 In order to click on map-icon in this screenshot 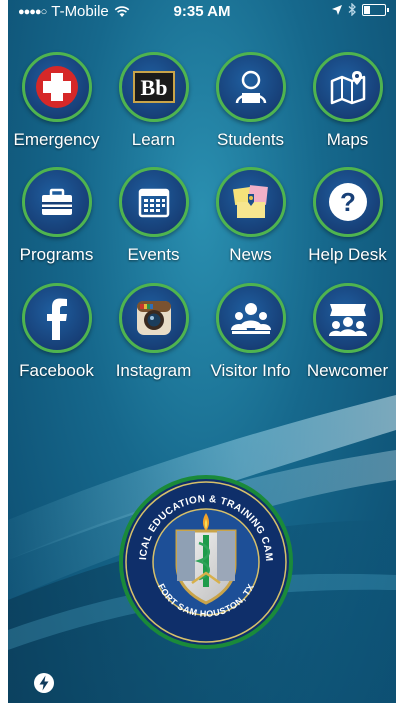, I will do `click(347, 88)`.